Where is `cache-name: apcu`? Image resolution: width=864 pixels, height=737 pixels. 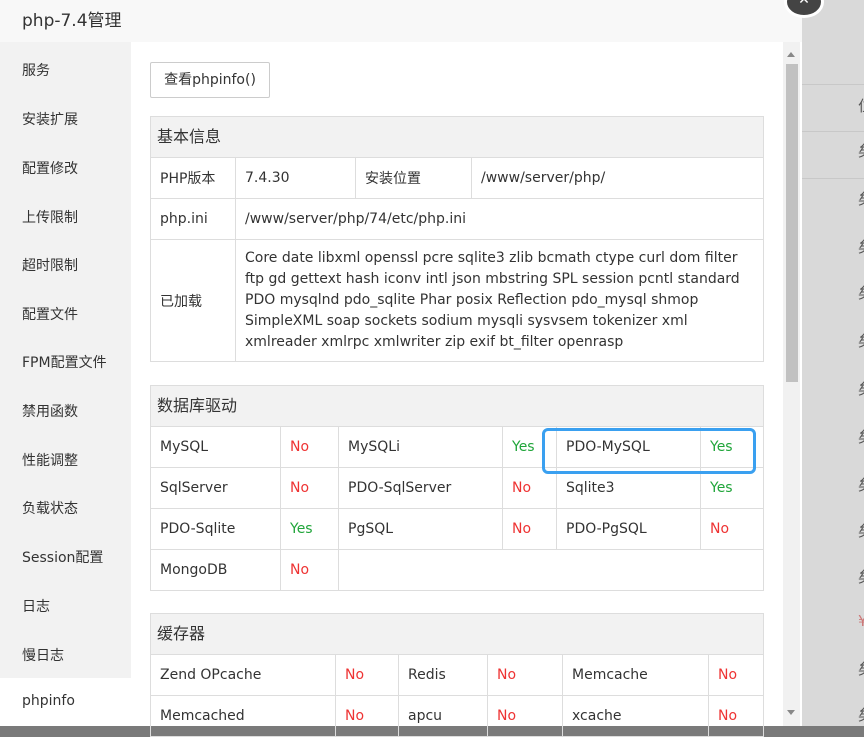 cache-name: apcu is located at coordinates (443, 715).